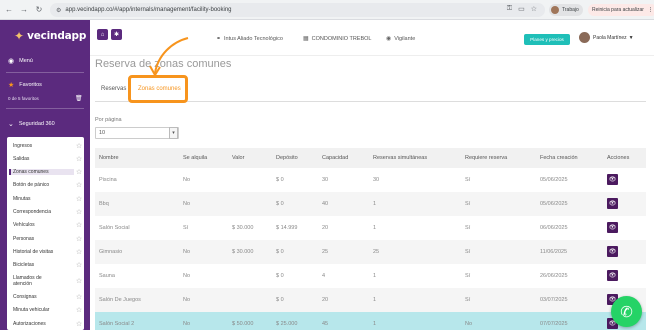  Describe the element at coordinates (45, 324) in the screenshot. I see `menu-item-autorizaciones: Autorizaciones ☆` at that location.